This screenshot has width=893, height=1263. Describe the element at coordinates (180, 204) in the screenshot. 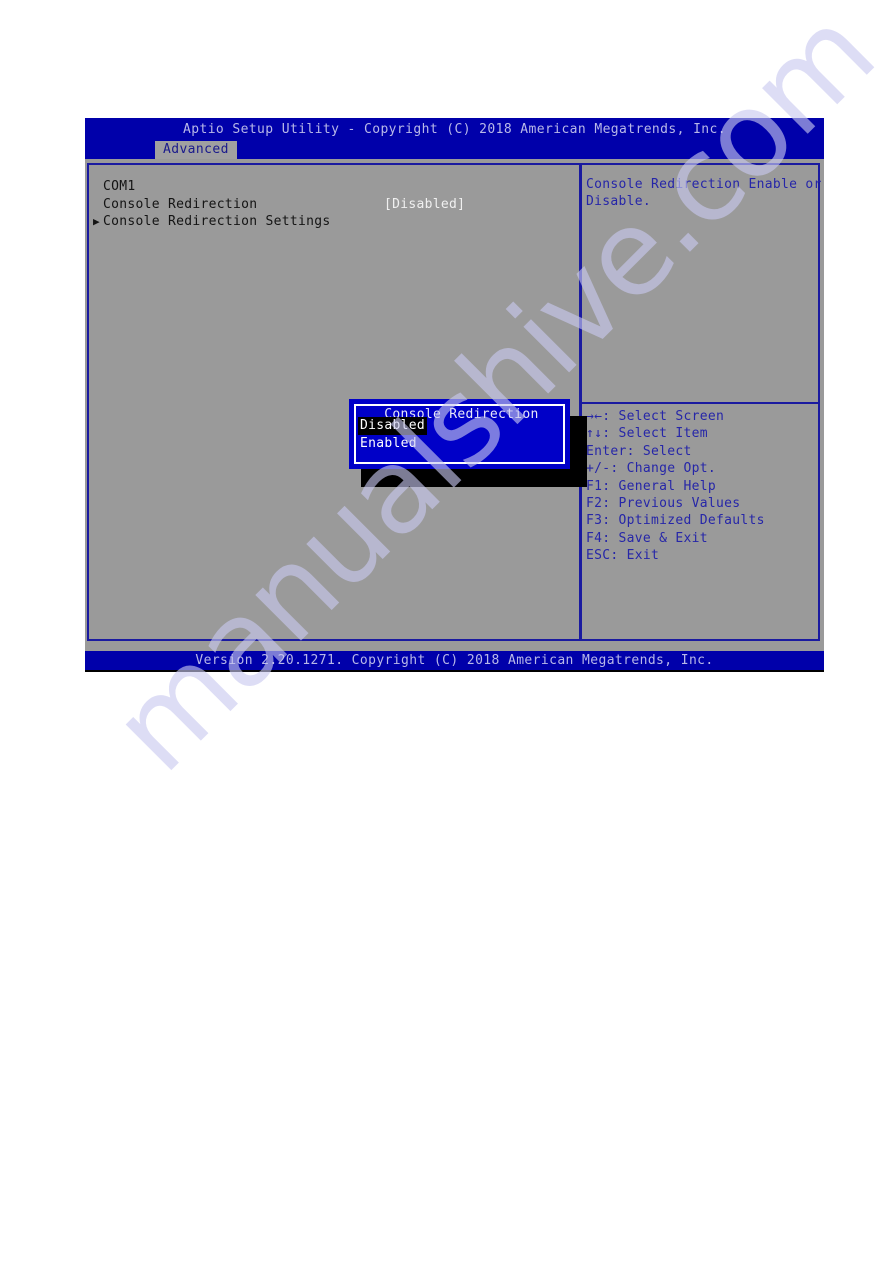

I see `menu-item-label: Console Redirection` at that location.